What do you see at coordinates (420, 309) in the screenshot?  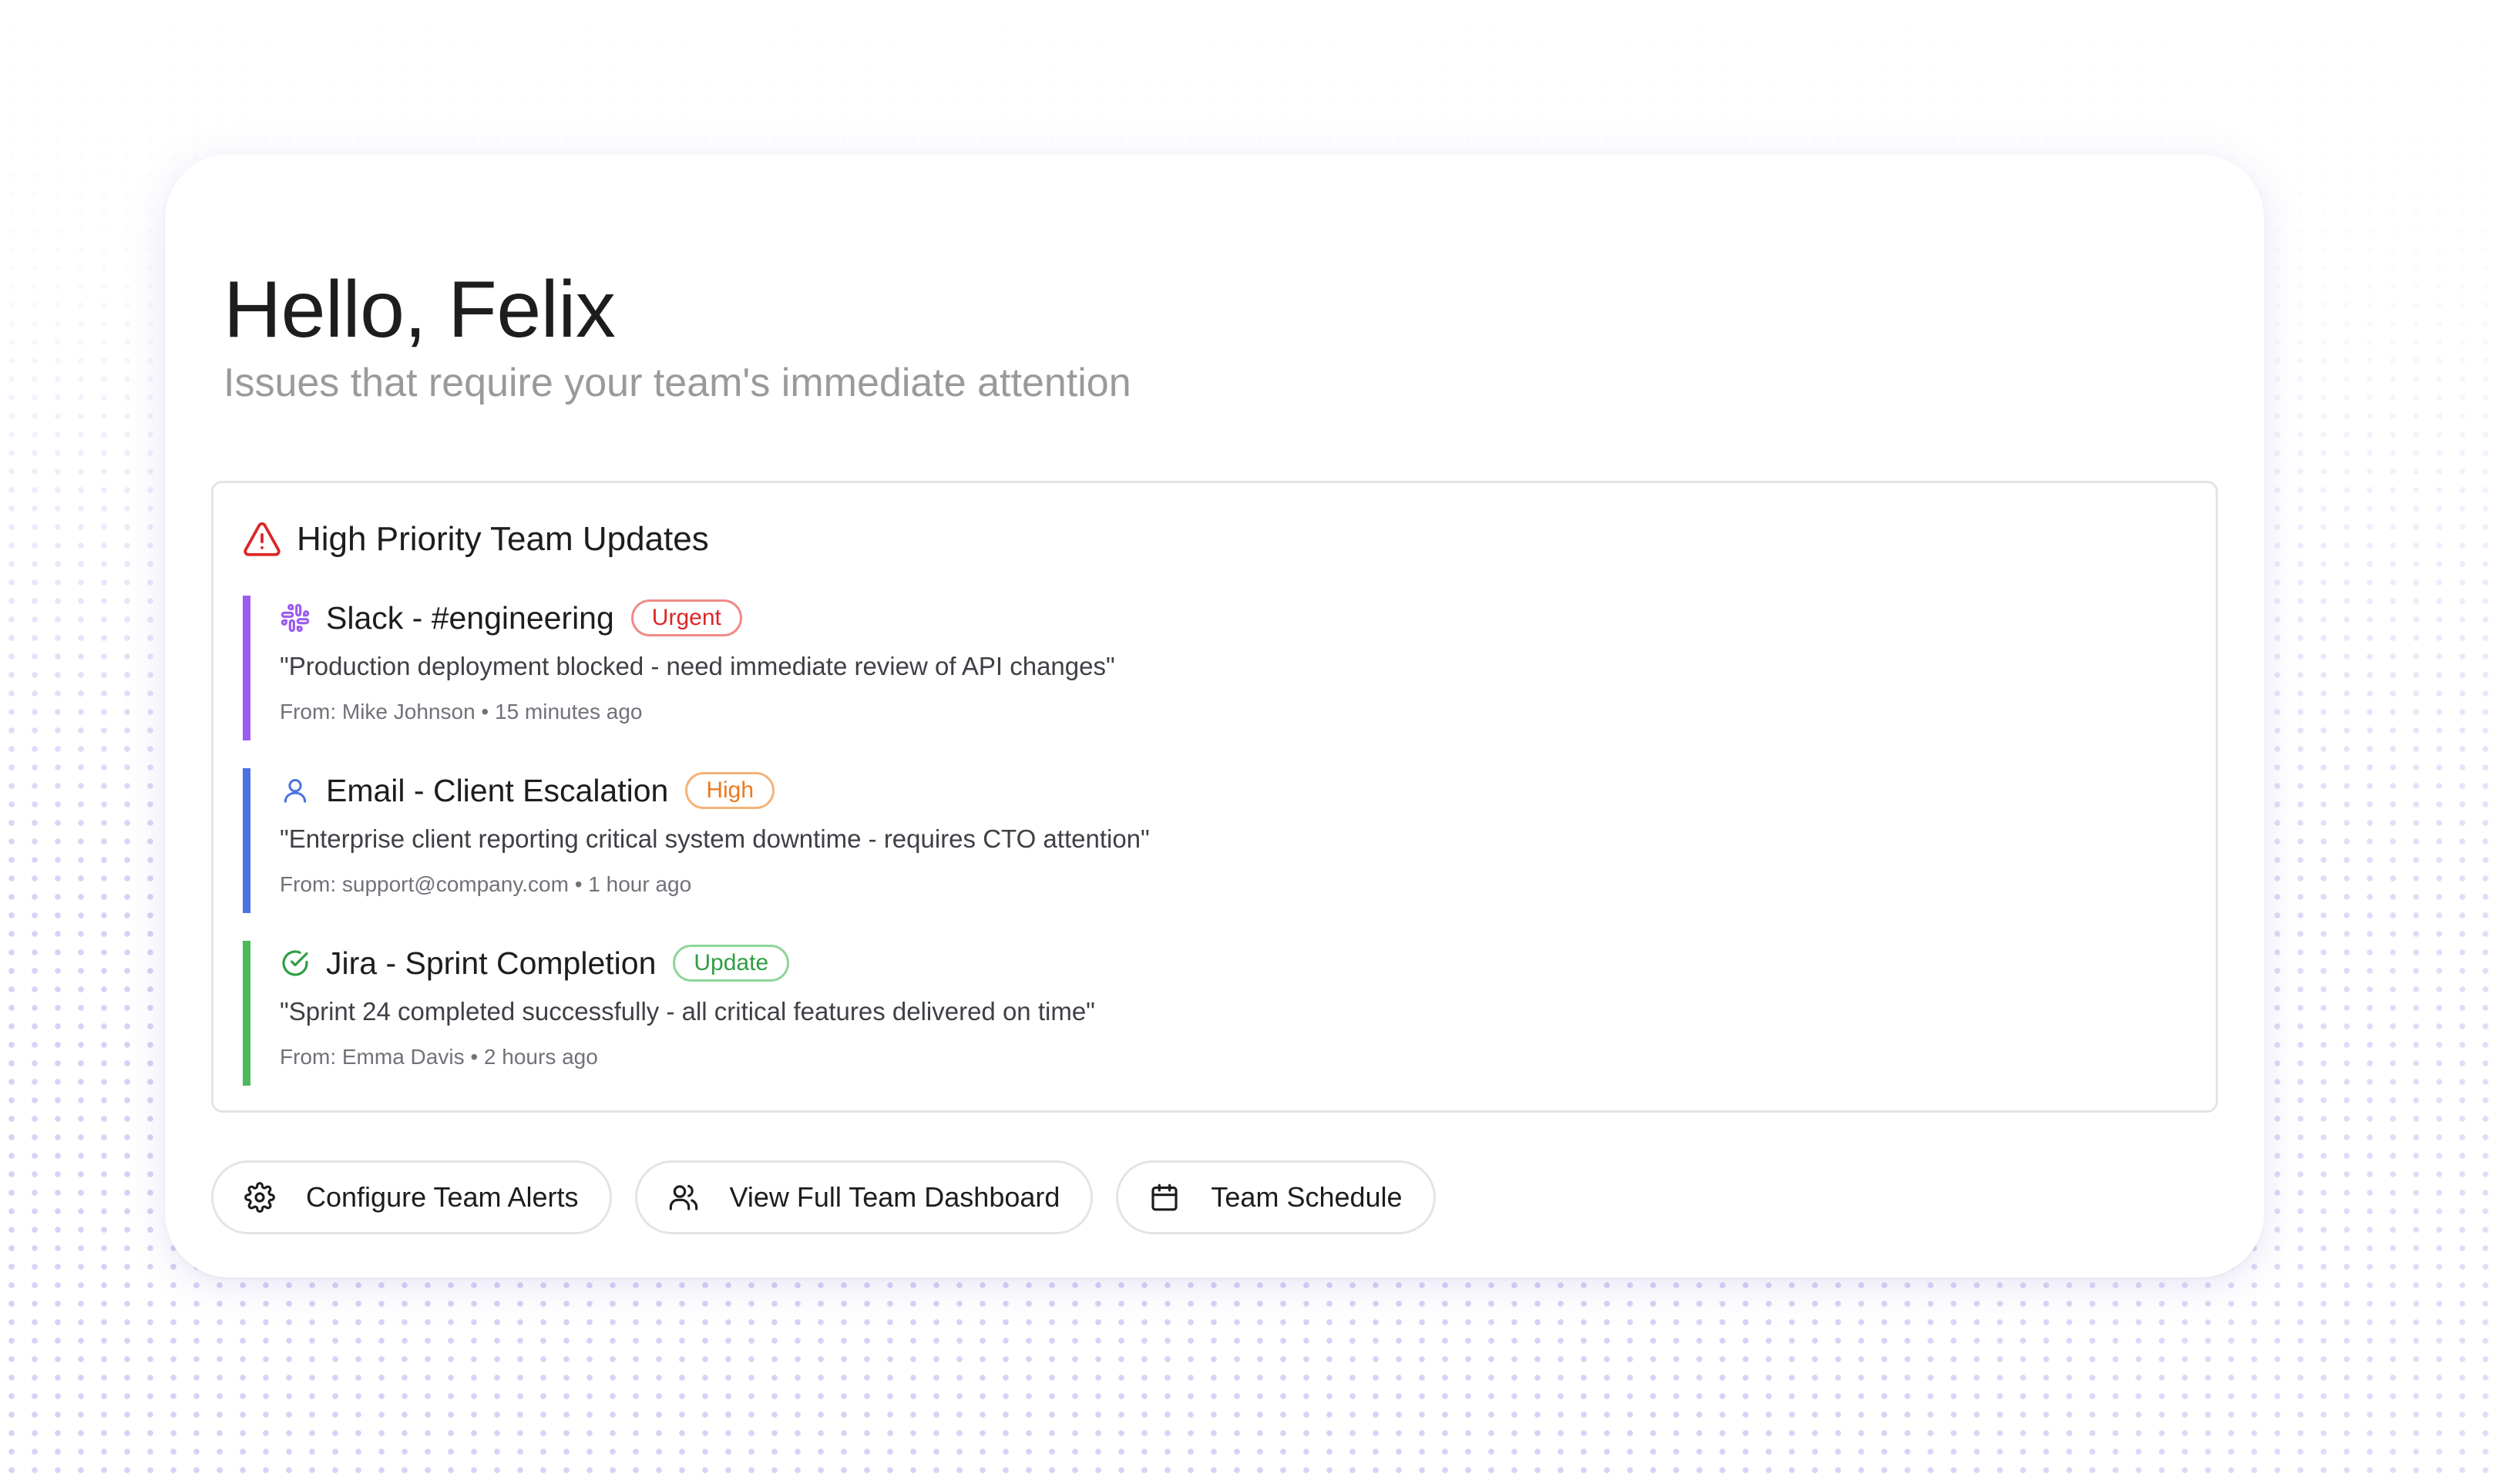 I see `greeting-heading: Hello, Felix` at bounding box center [420, 309].